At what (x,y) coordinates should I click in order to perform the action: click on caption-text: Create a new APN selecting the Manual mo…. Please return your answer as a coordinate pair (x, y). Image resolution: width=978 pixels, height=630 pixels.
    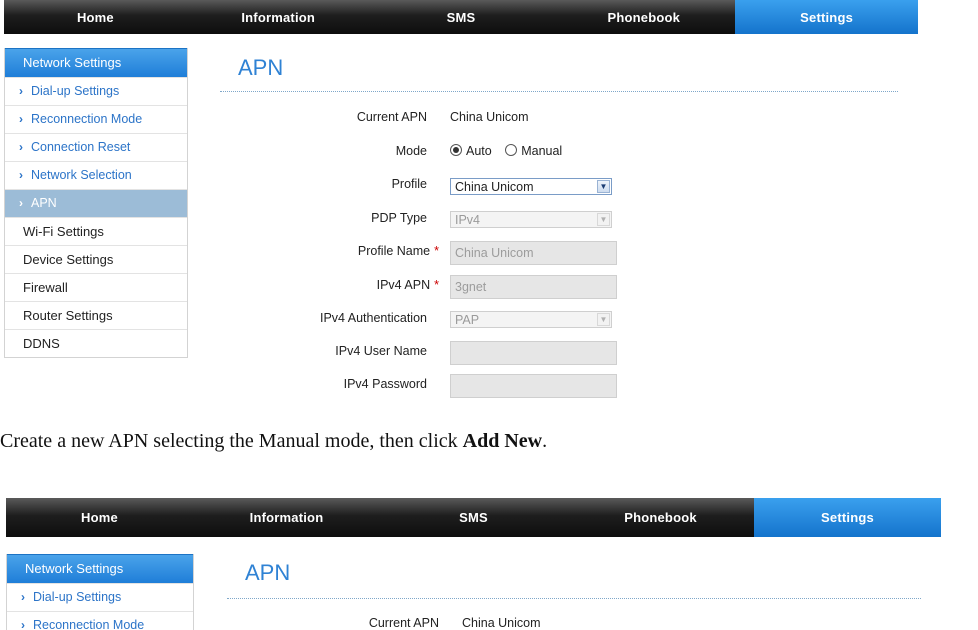
    Looking at the image, I should click on (231, 441).